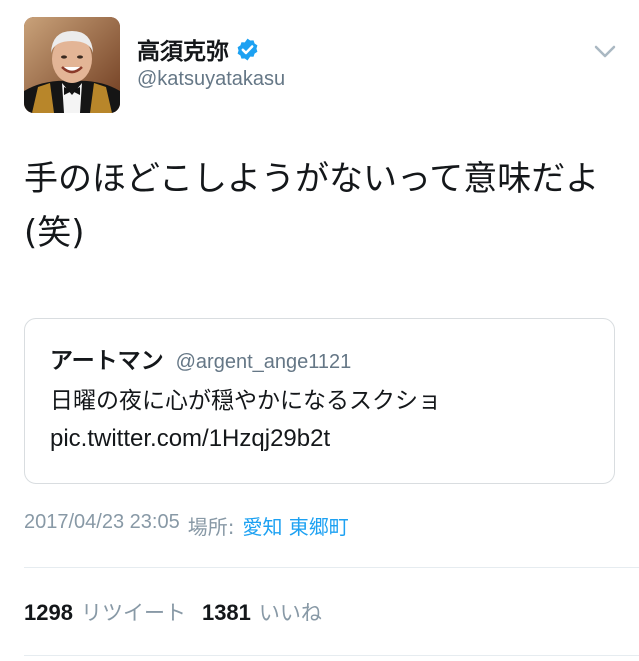 The width and height of the screenshot is (639, 661). What do you see at coordinates (263, 362) in the screenshot?
I see `quoted-handle: @argent_ange1121` at bounding box center [263, 362].